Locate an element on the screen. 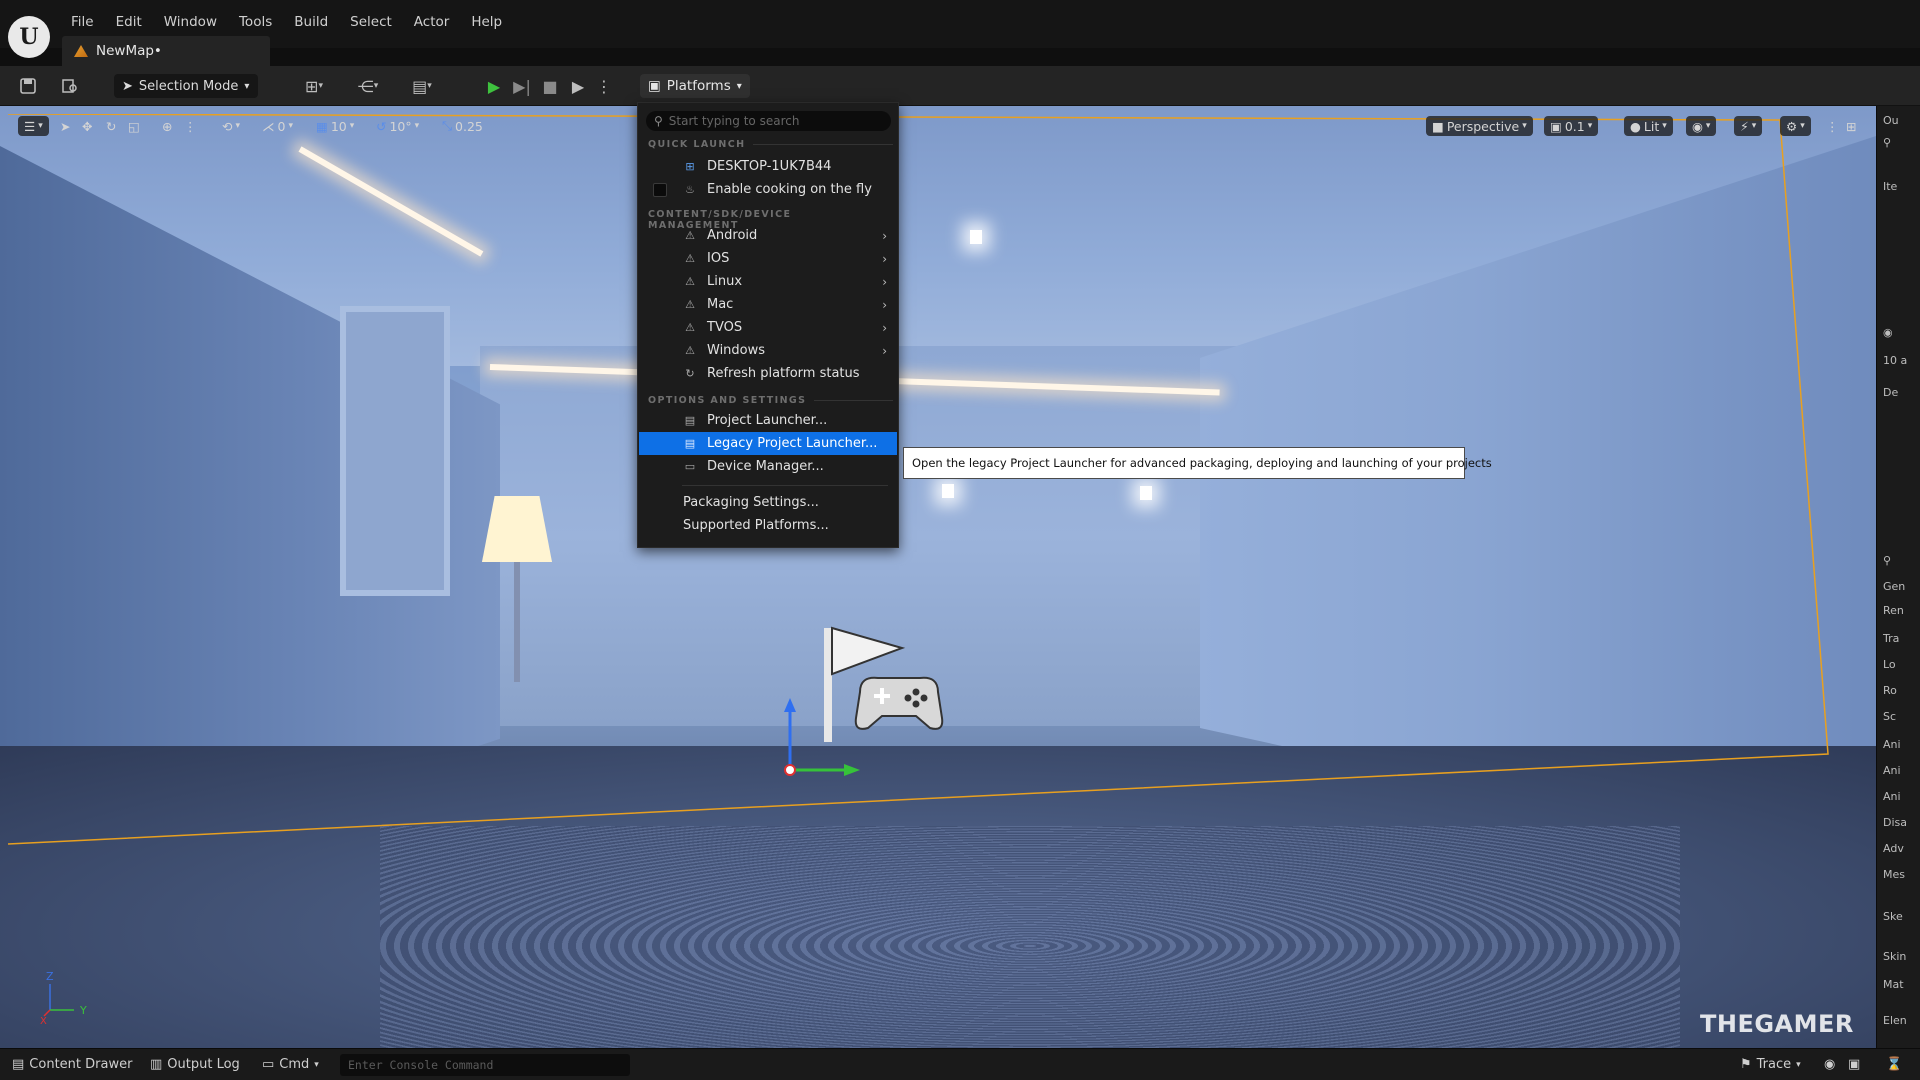  derived-data-icon: ⌛ is located at coordinates (1894, 1064).